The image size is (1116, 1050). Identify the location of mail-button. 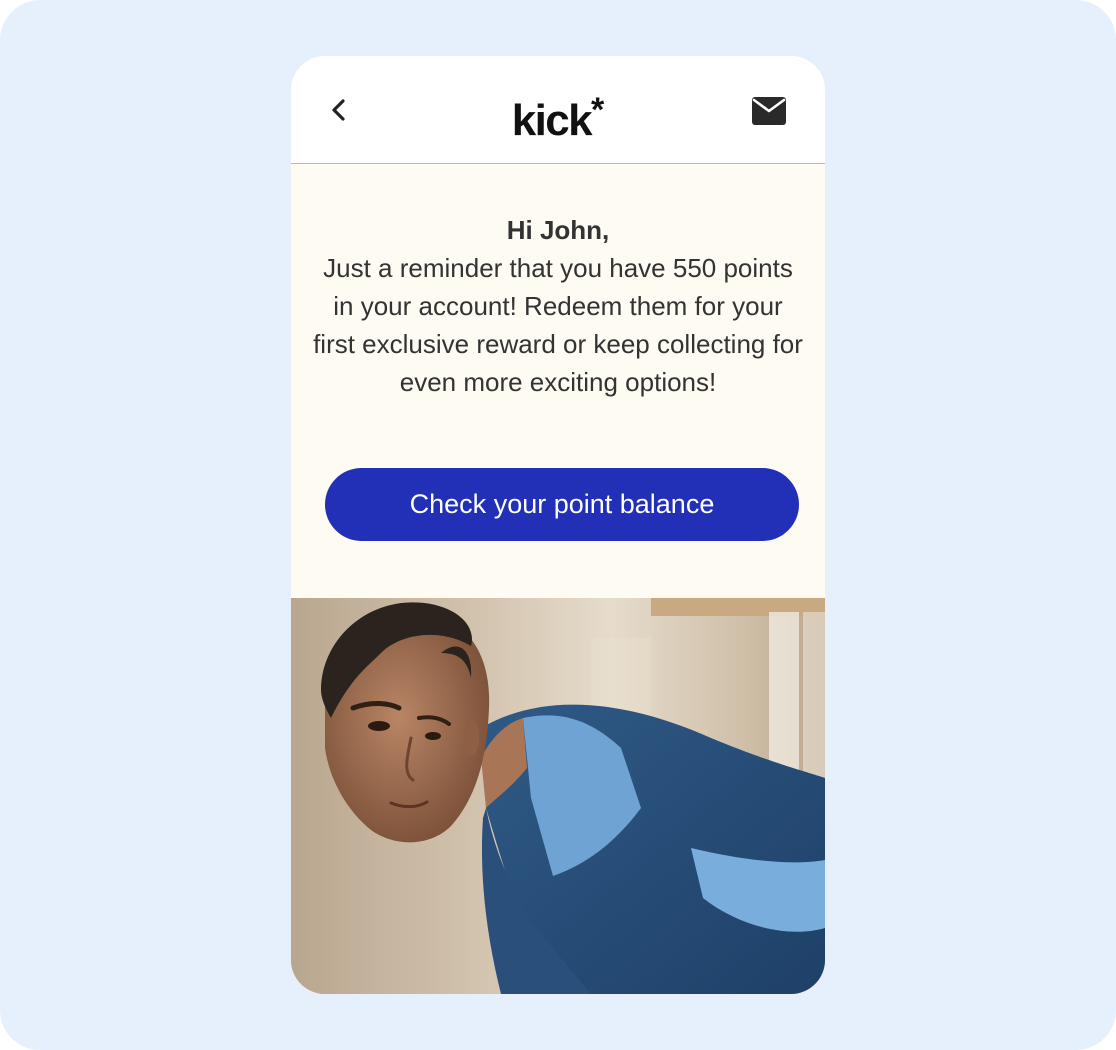
(769, 111).